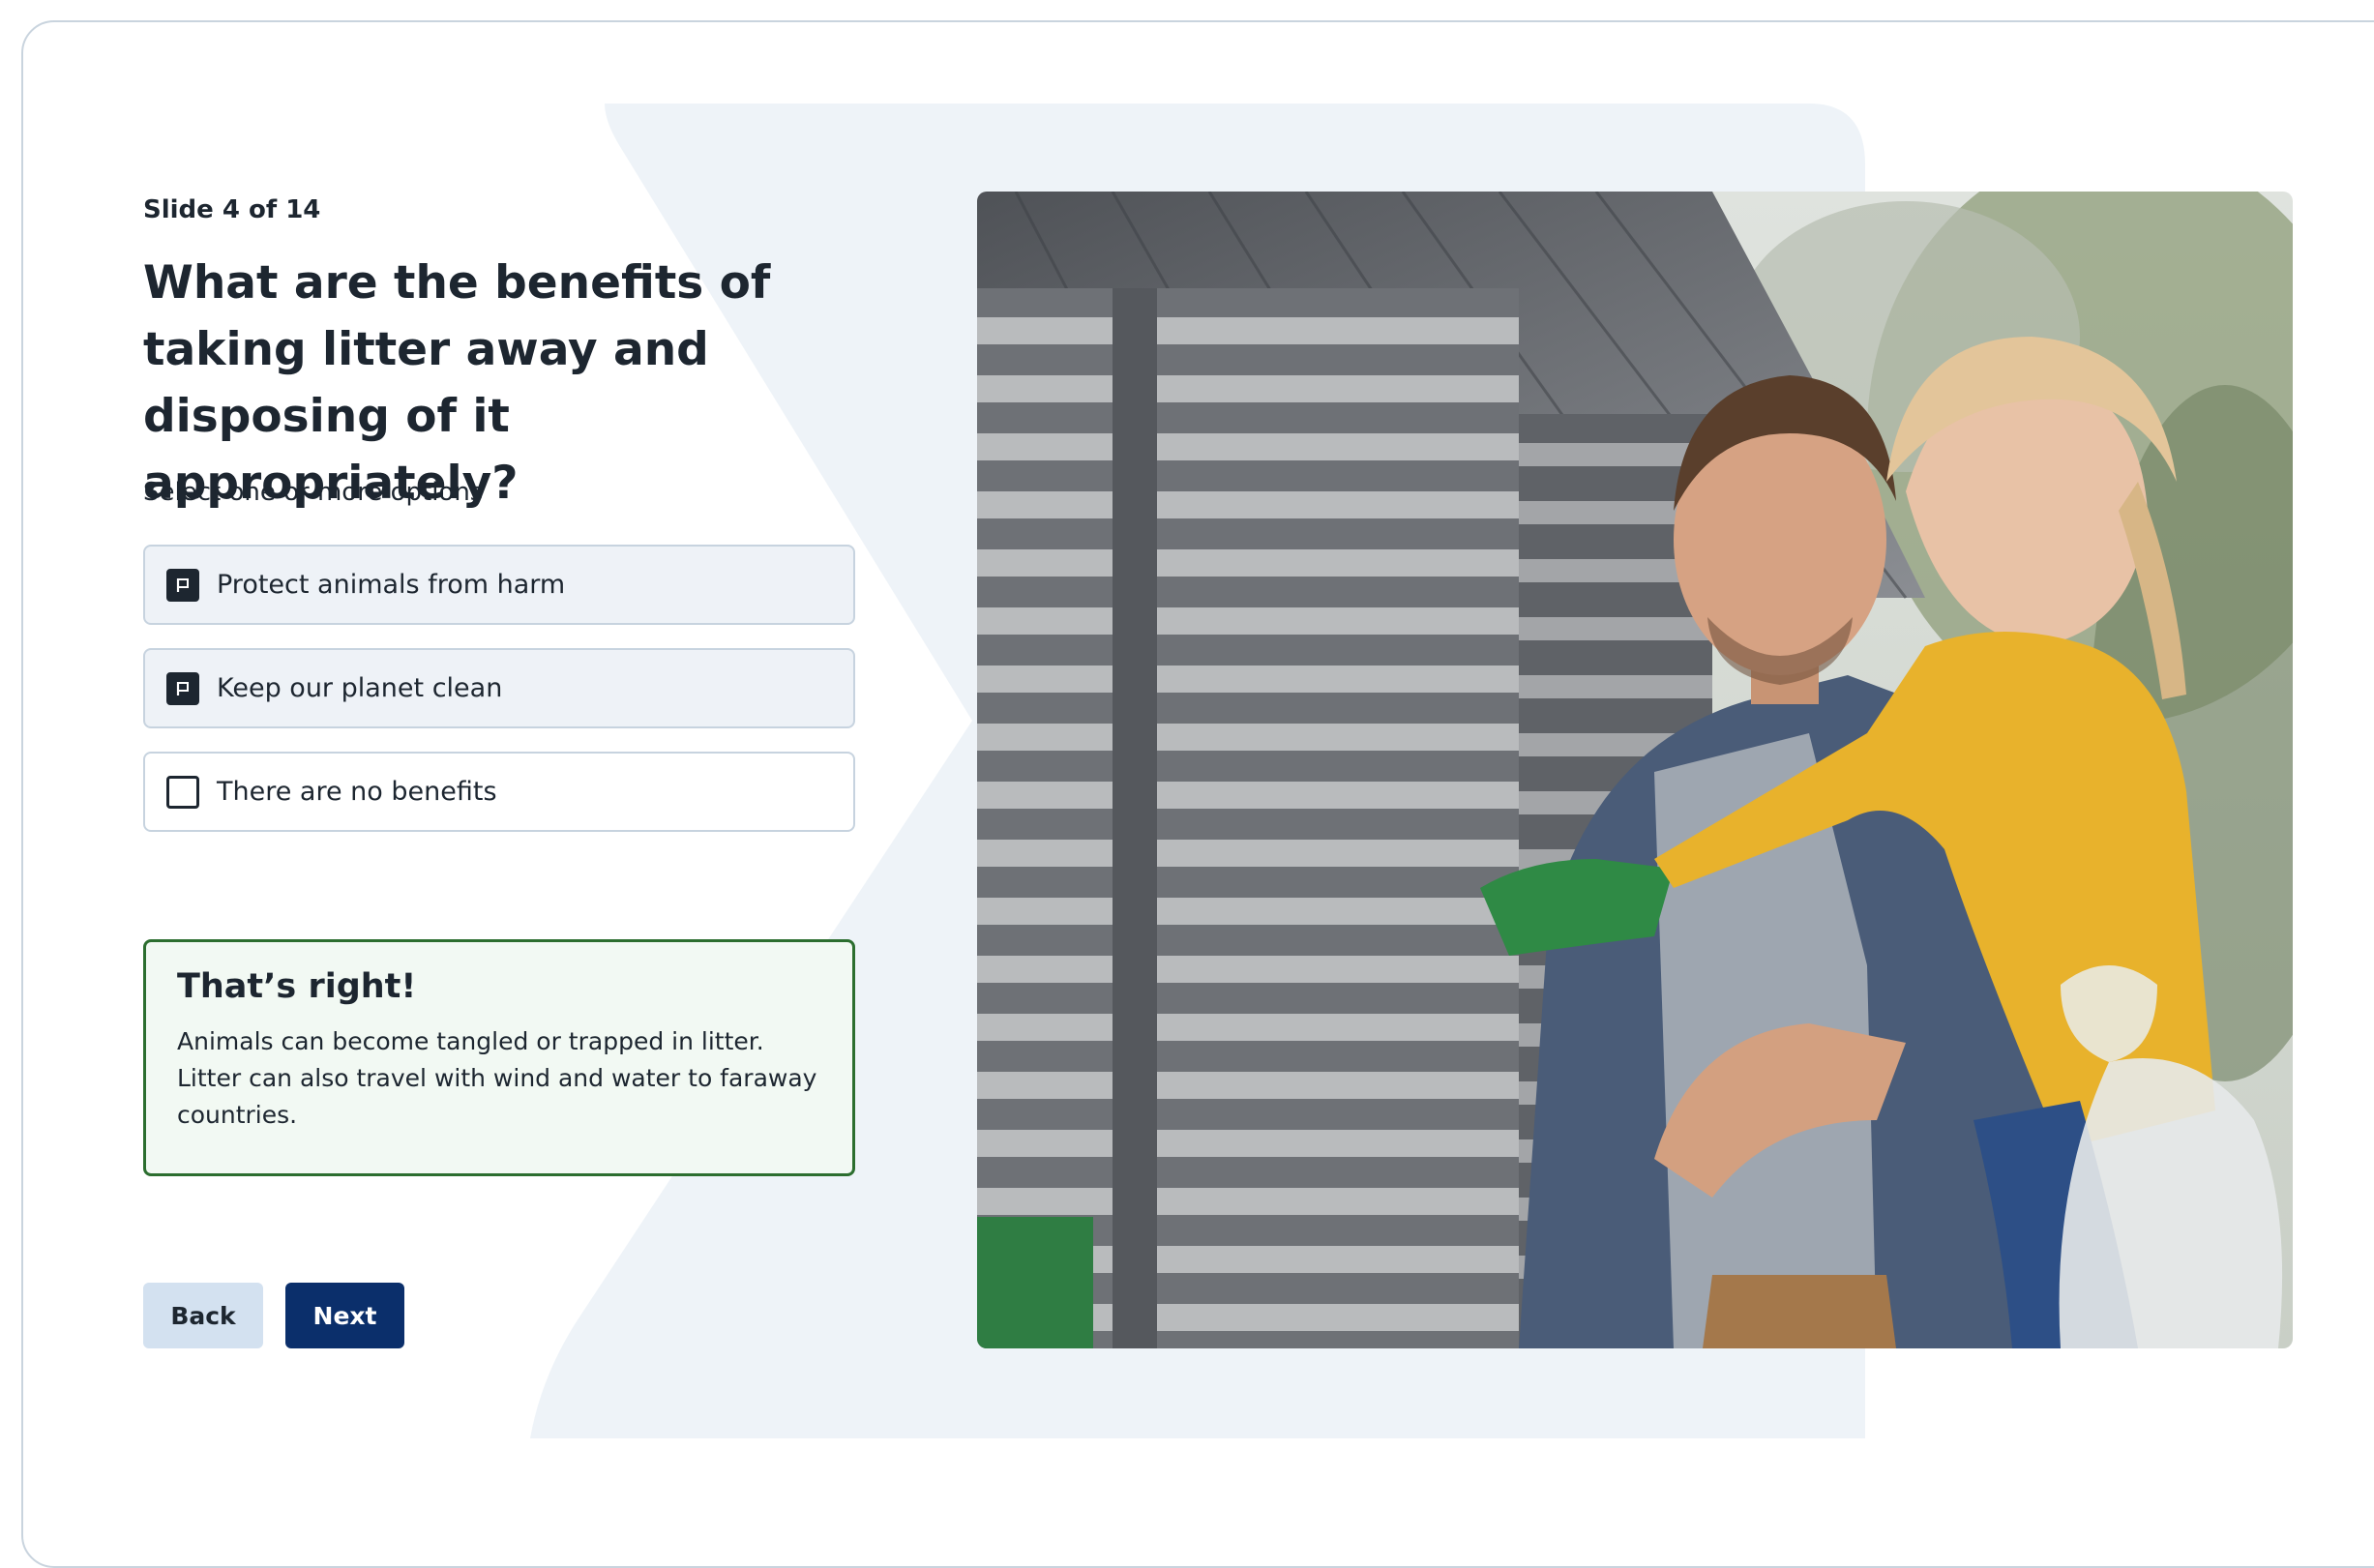  I want to click on option-label: Keep our planet clean, so click(360, 688).